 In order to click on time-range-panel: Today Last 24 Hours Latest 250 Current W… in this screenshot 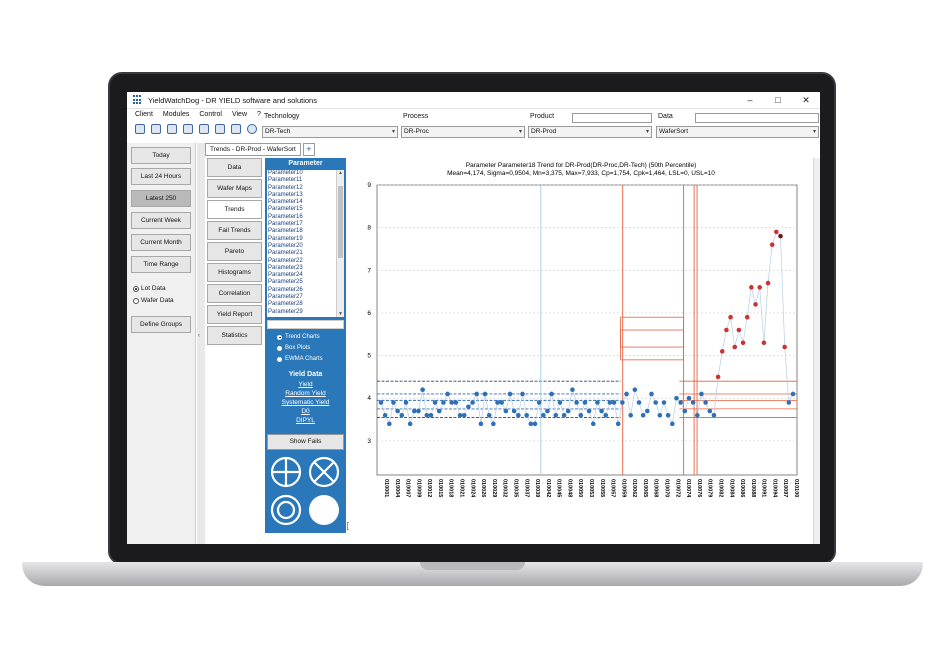, I will do `click(161, 343)`.